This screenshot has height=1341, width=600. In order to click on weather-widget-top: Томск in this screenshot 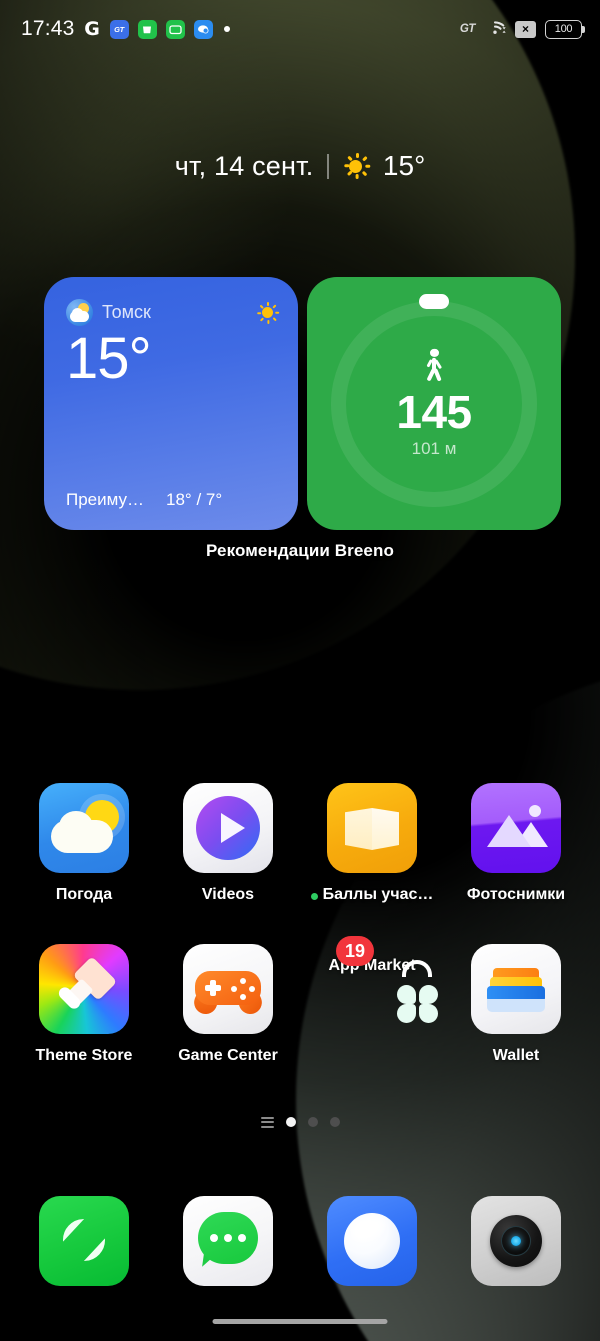, I will do `click(173, 312)`.